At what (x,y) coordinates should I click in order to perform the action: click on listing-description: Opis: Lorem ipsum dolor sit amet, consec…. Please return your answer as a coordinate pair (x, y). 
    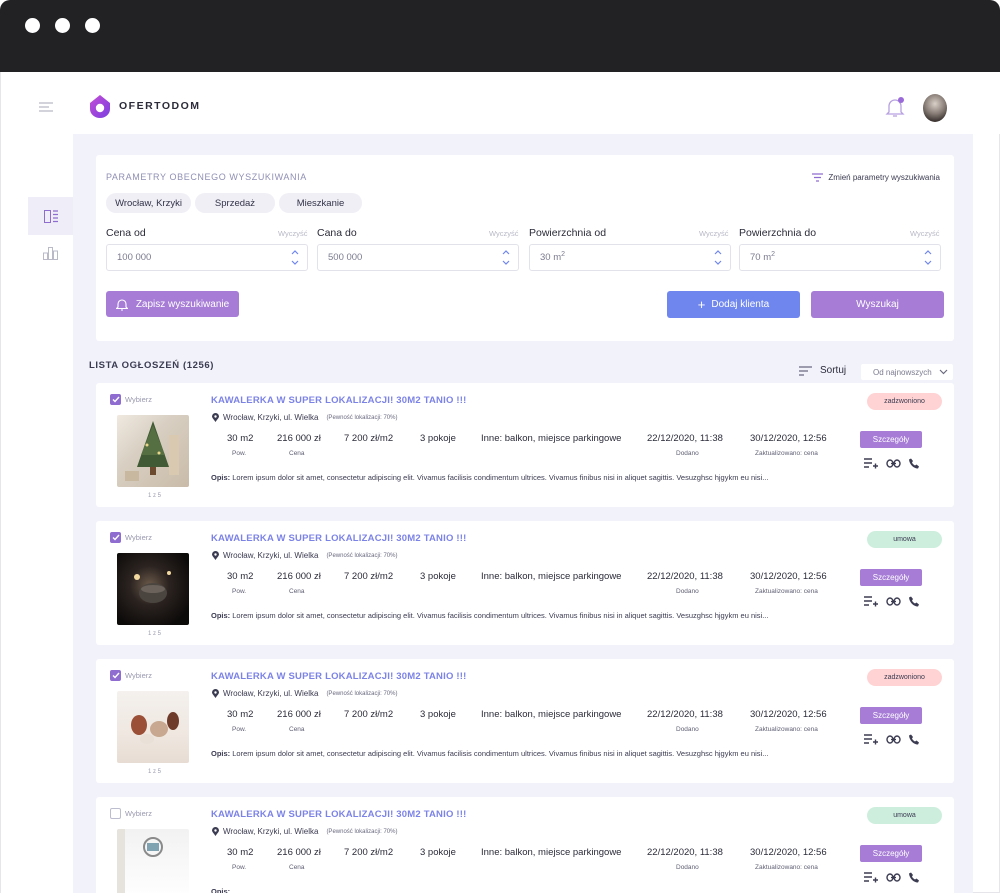
    Looking at the image, I should click on (489, 615).